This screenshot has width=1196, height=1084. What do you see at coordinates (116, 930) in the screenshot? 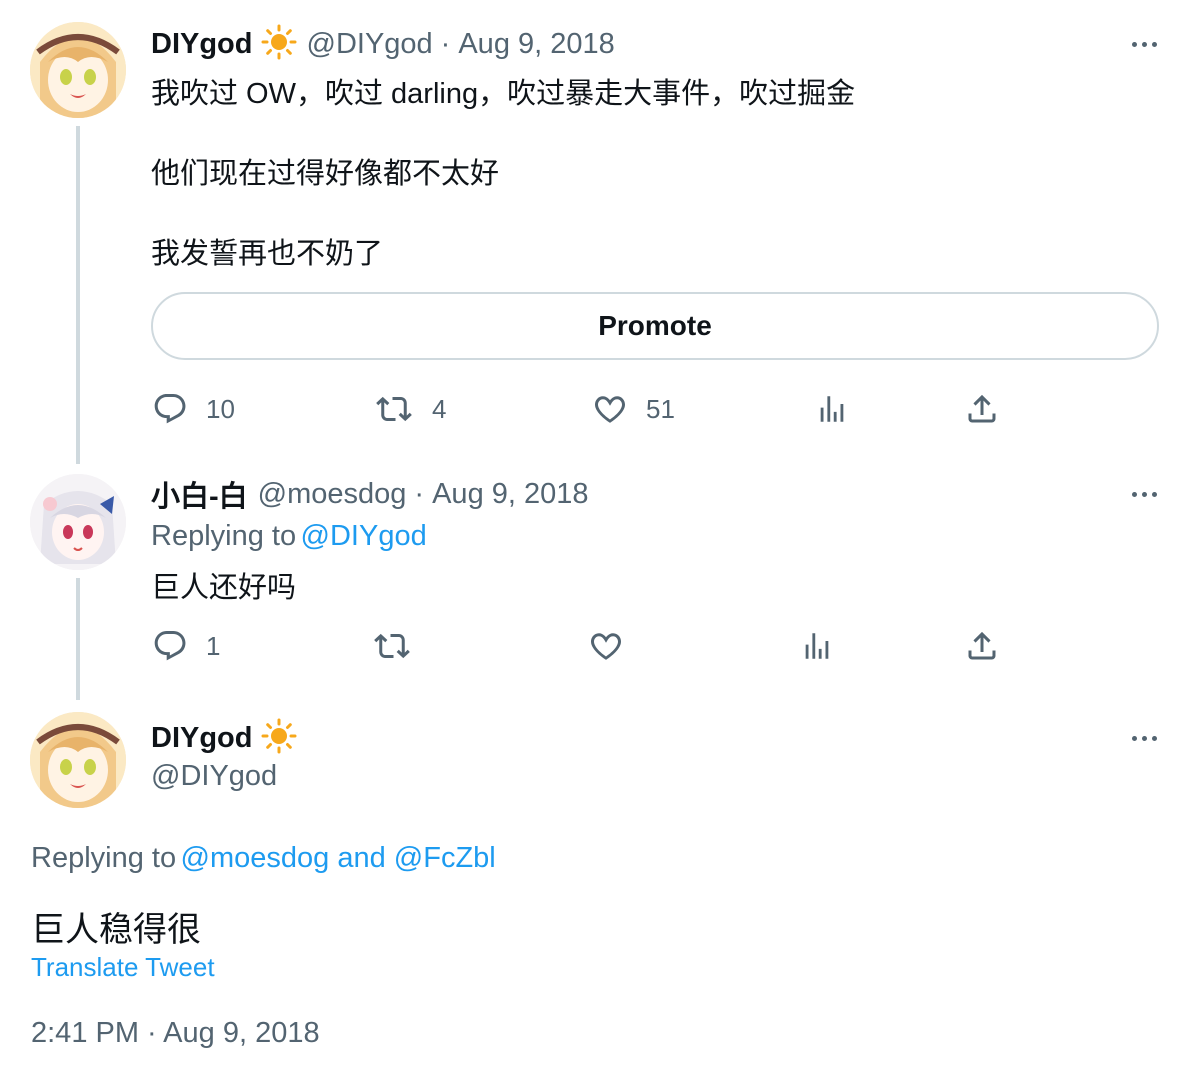
I see `tweet-text: 巨人稳得很` at bounding box center [116, 930].